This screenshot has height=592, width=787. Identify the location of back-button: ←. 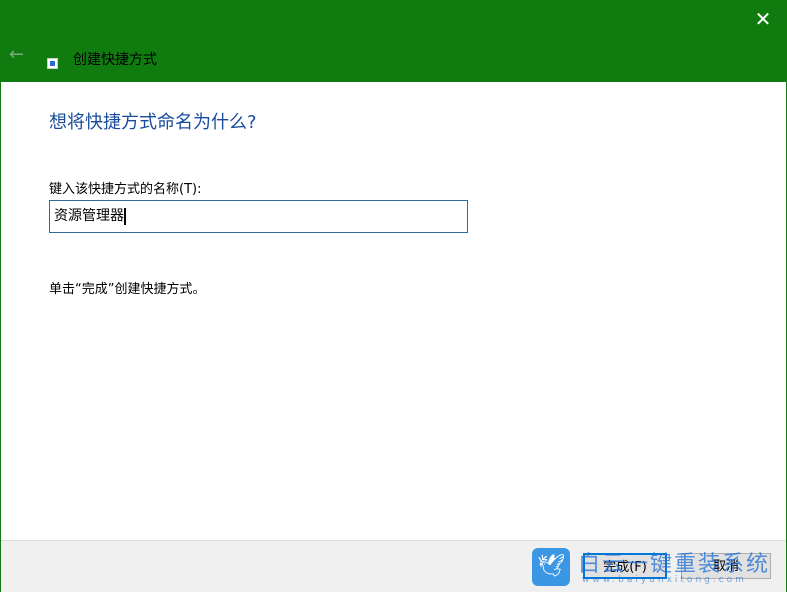
(16, 54).